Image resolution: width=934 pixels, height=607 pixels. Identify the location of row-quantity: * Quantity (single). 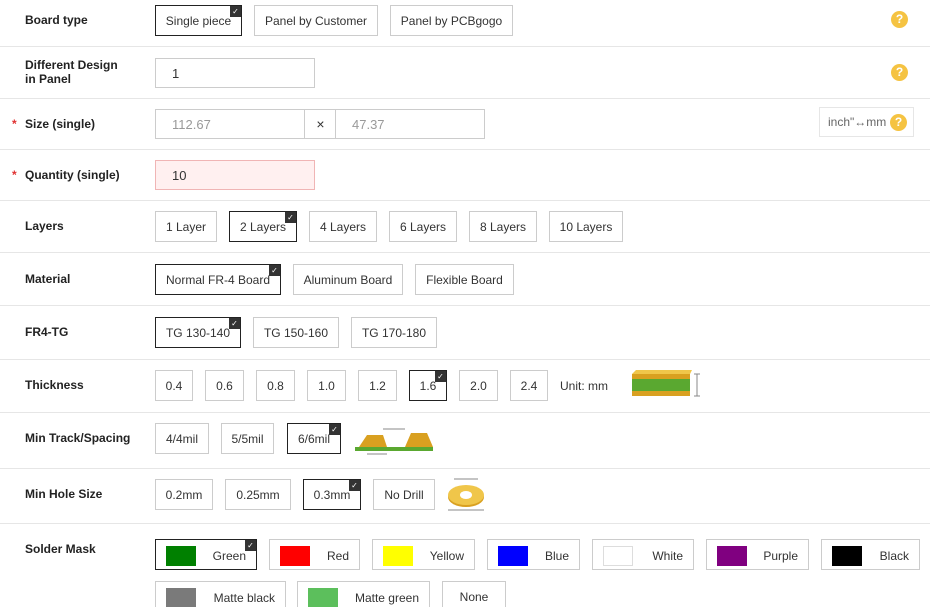
(465, 175).